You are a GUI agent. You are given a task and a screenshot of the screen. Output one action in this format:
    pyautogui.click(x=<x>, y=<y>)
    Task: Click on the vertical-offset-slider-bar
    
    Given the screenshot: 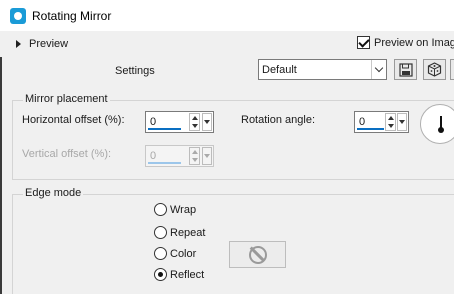 What is the action you would take?
    pyautogui.click(x=164, y=163)
    